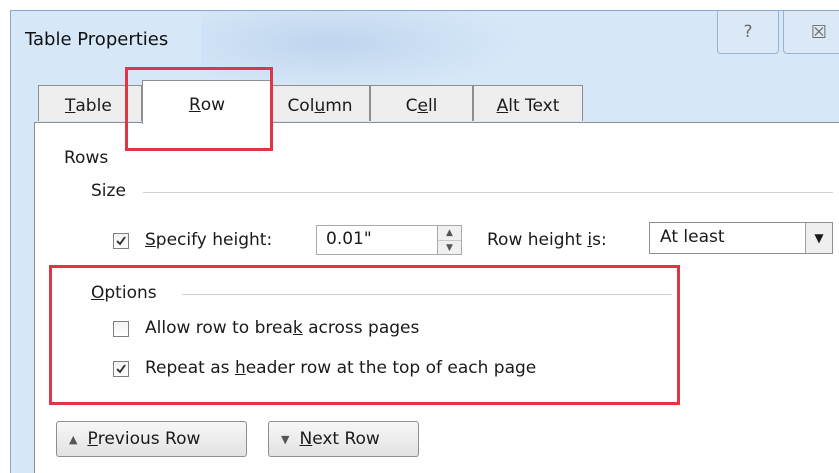 Image resolution: width=839 pixels, height=473 pixels. Describe the element at coordinates (819, 32) in the screenshot. I see `close-icon: ☒` at that location.